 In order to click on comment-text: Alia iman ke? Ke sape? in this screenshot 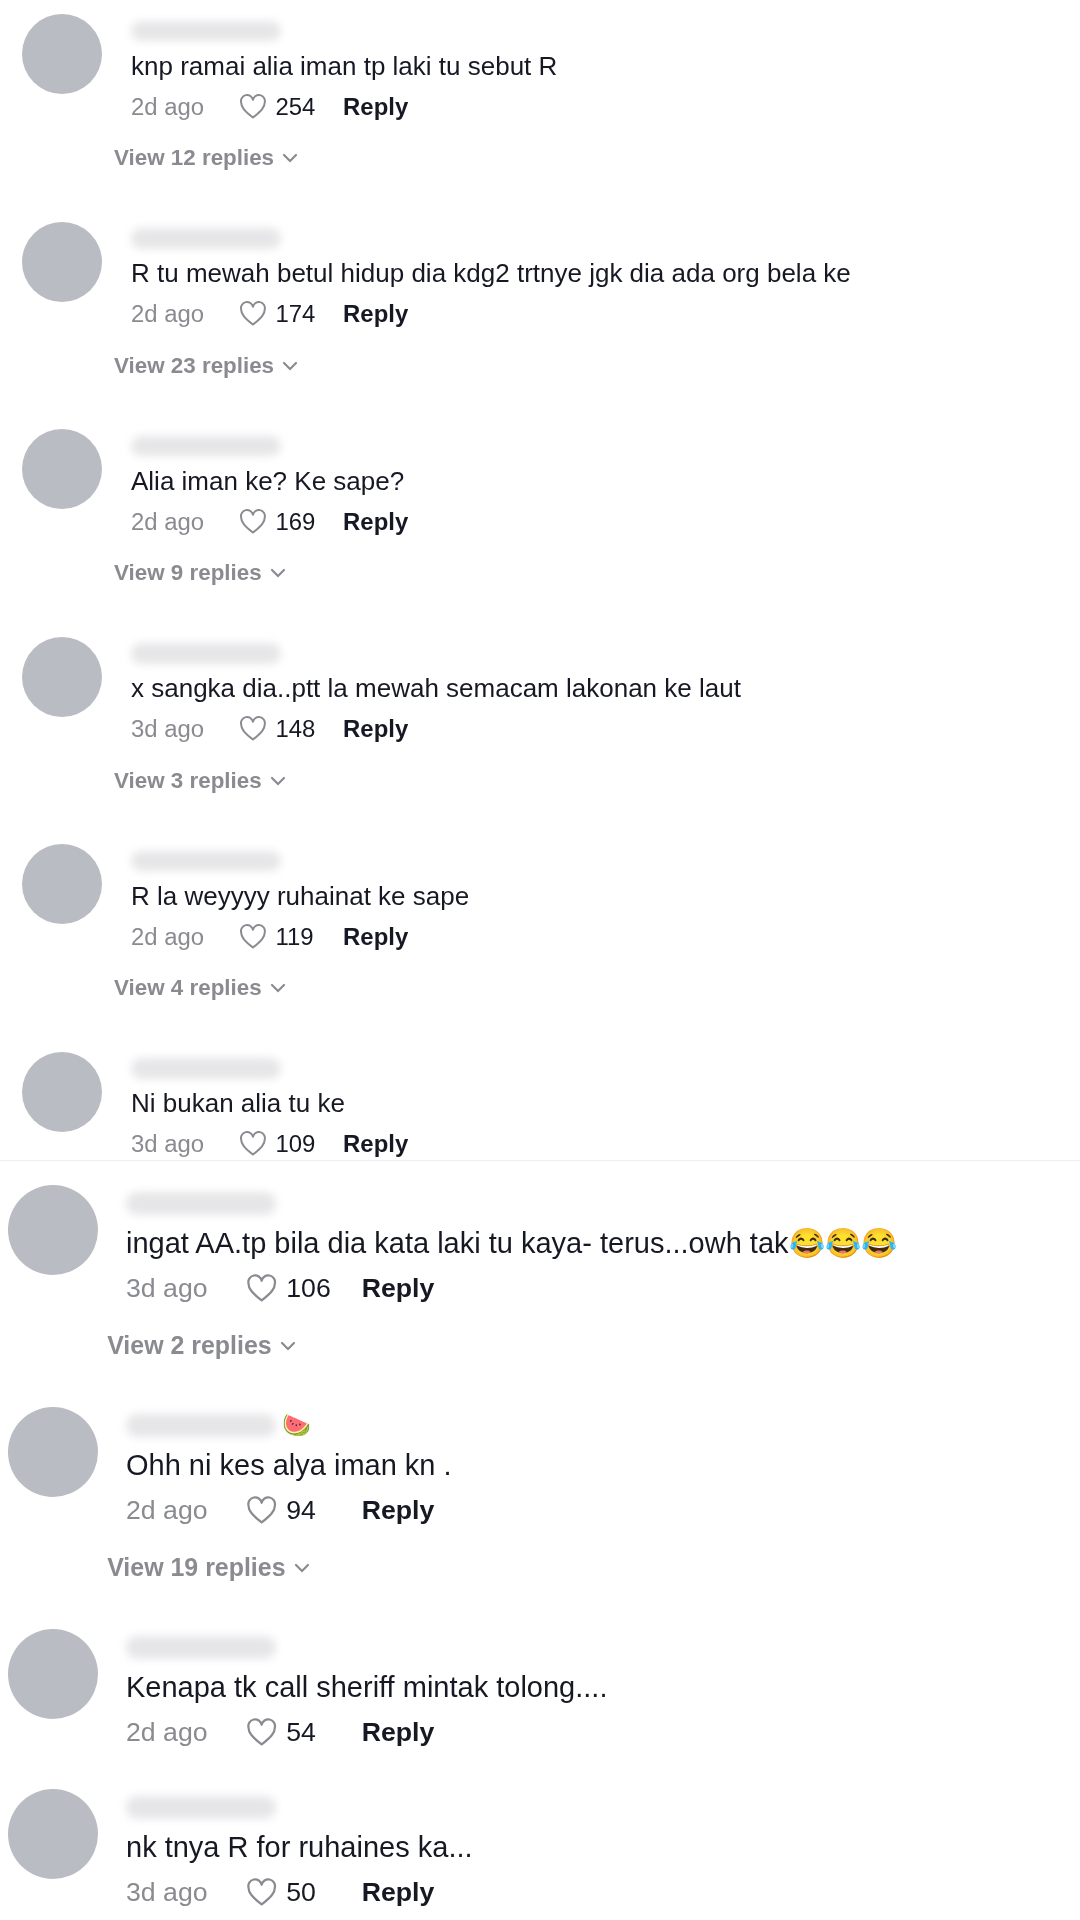, I will do `click(268, 481)`.